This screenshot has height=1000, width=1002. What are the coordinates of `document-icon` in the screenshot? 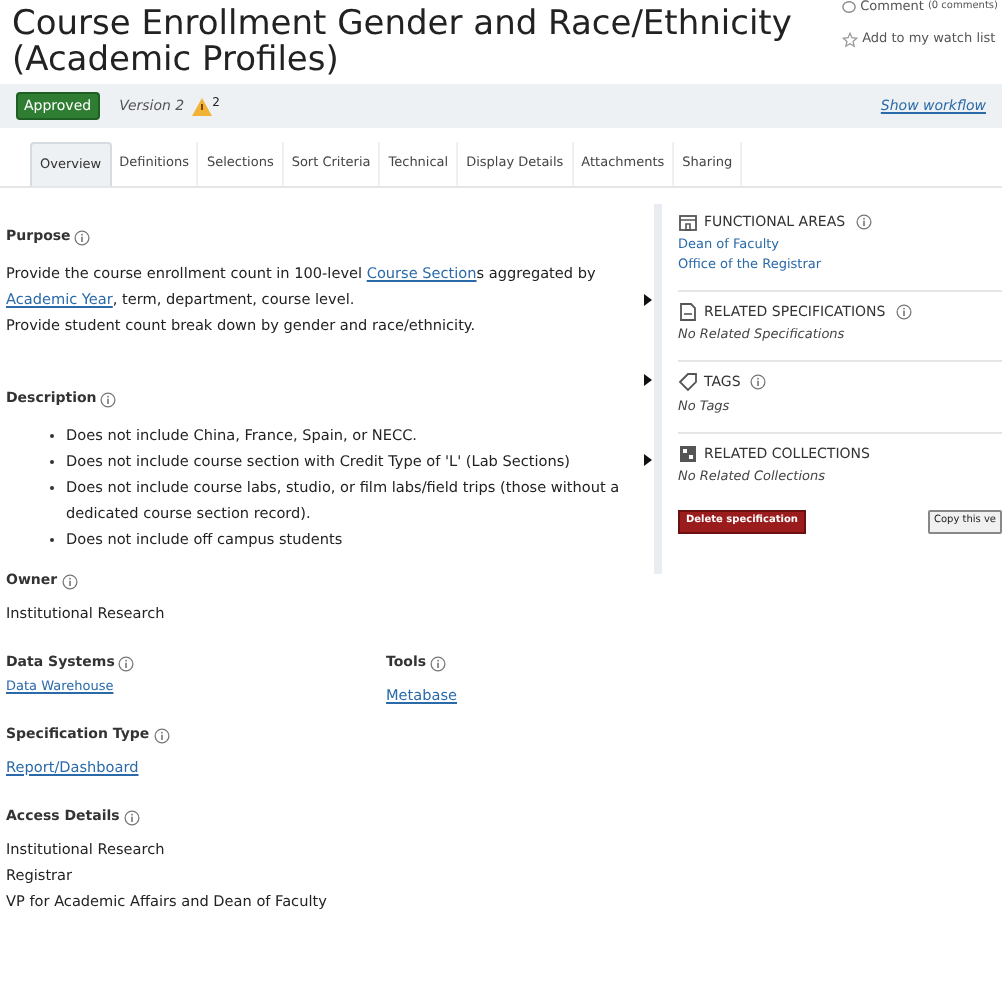 It's located at (688, 311).